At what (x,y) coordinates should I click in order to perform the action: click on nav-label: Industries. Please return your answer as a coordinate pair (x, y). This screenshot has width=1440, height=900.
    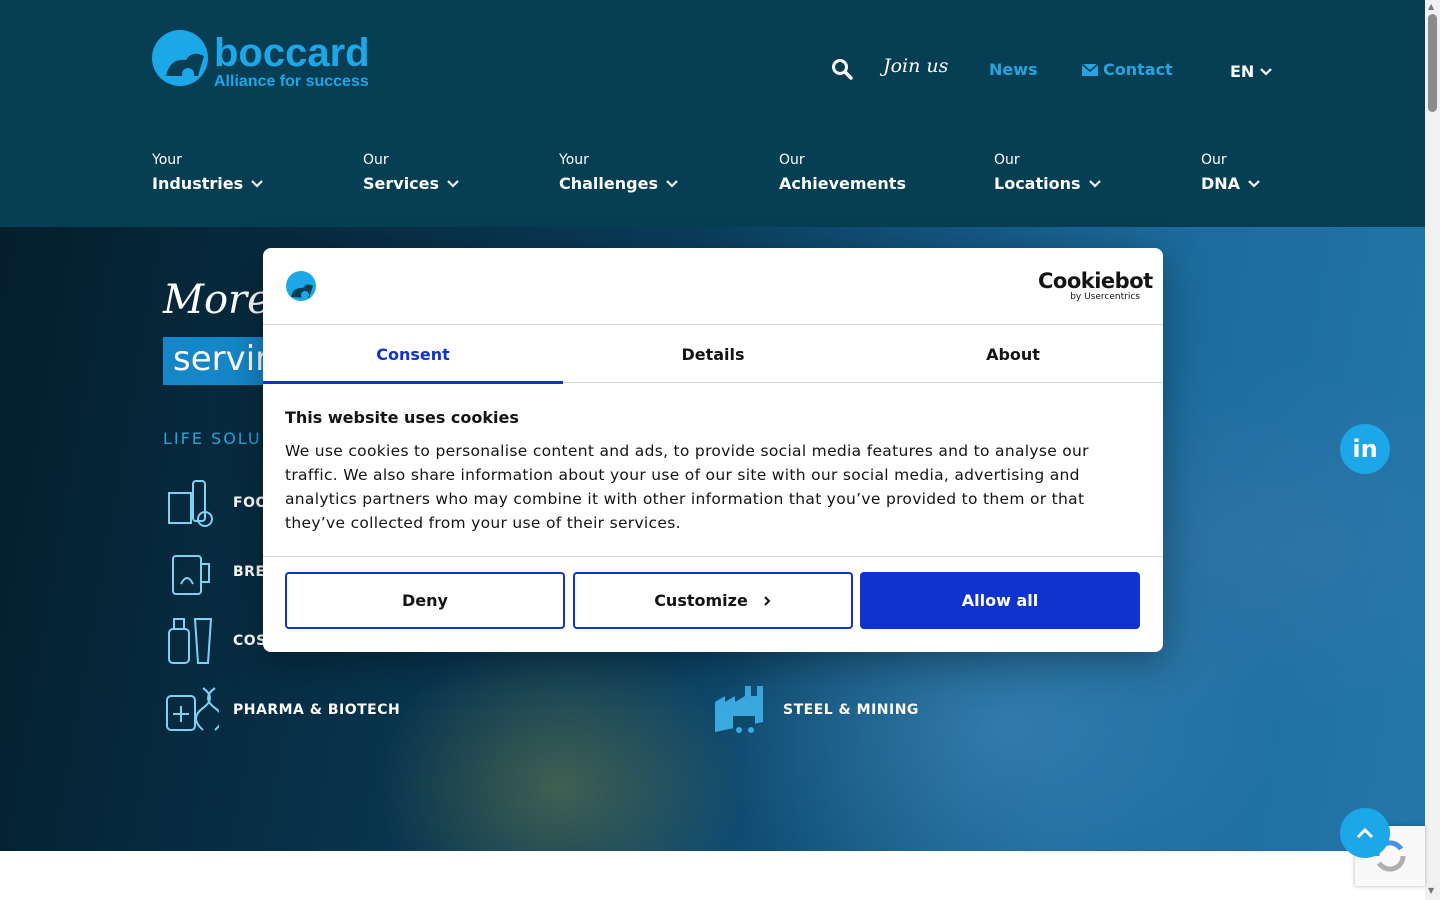
    Looking at the image, I should click on (198, 183).